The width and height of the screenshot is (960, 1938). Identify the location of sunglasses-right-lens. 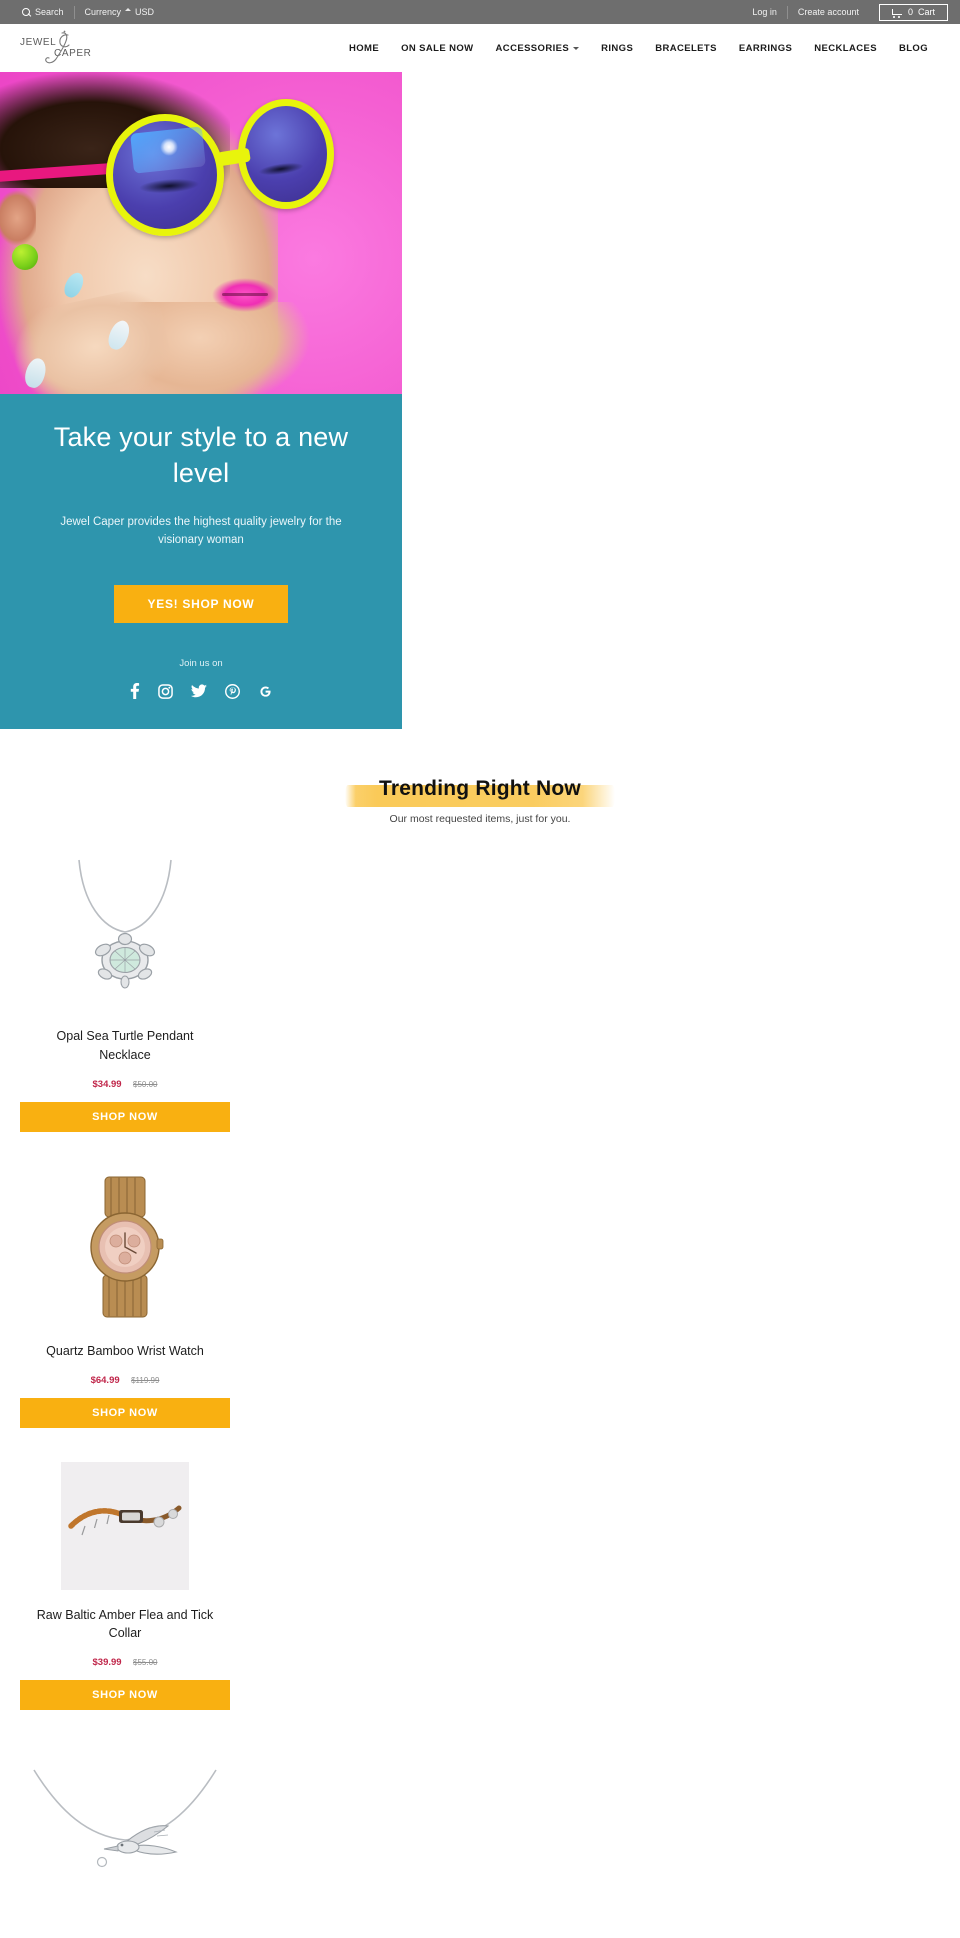
(286, 154).